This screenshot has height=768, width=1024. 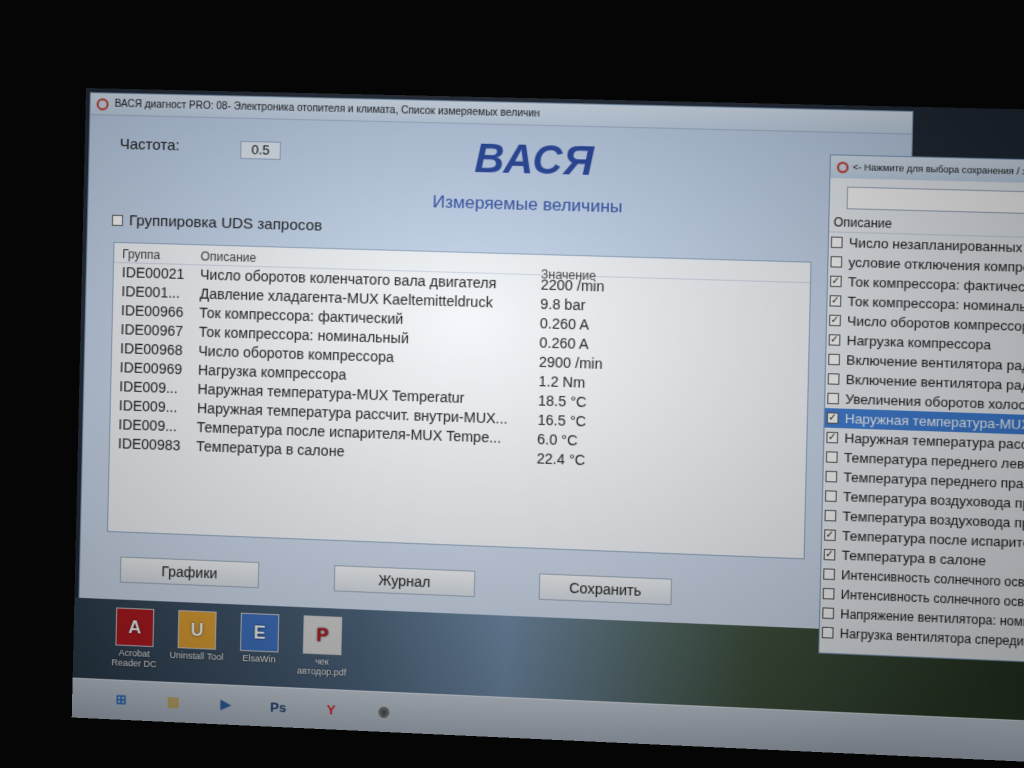 What do you see at coordinates (260, 150) in the screenshot?
I see `frequency-value: 0.5` at bounding box center [260, 150].